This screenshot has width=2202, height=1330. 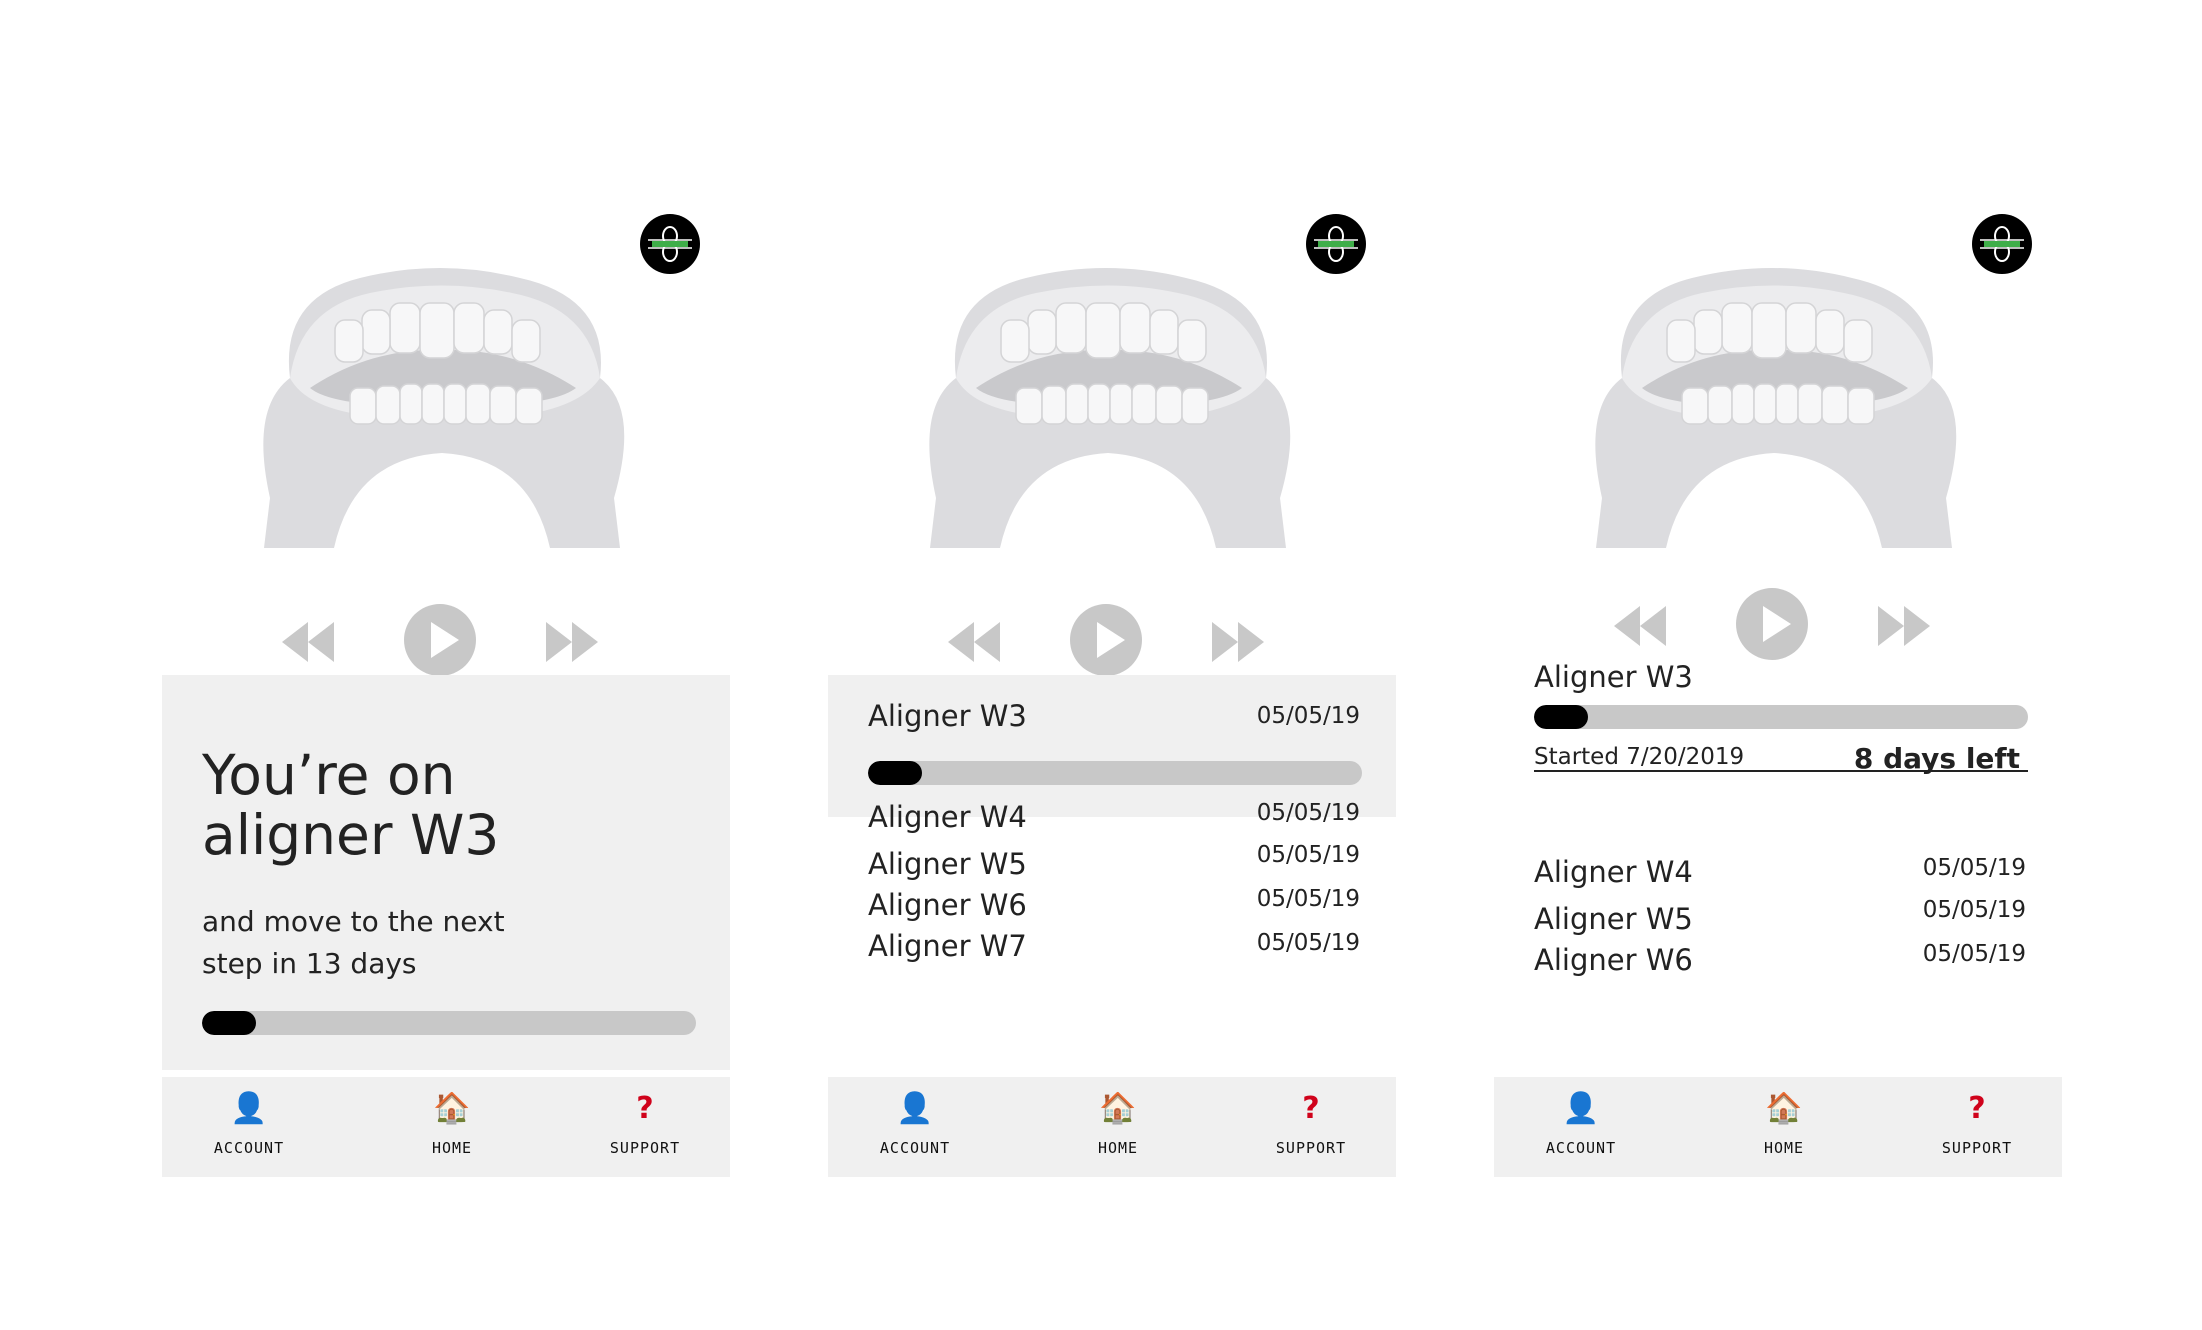 I want to click on days-left: 8 days left, so click(x=1936, y=758).